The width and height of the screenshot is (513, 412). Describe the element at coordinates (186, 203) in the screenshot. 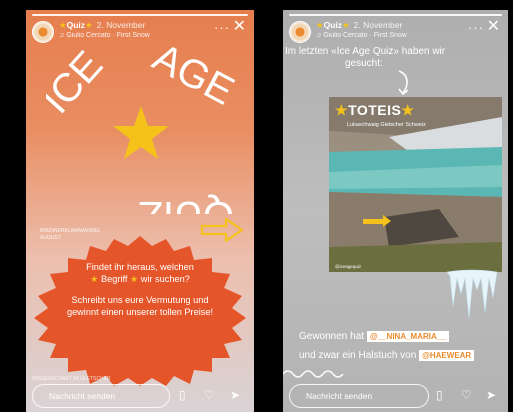

I see `title-word-quiz: QUIZ` at that location.